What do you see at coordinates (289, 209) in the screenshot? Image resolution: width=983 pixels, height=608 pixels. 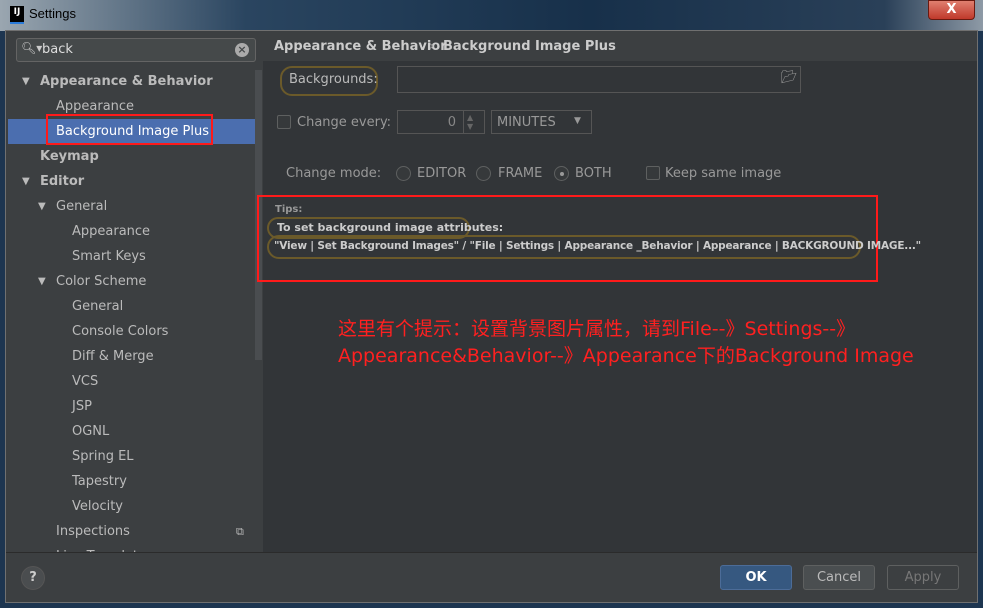 I see `tips-title: Tips:` at bounding box center [289, 209].